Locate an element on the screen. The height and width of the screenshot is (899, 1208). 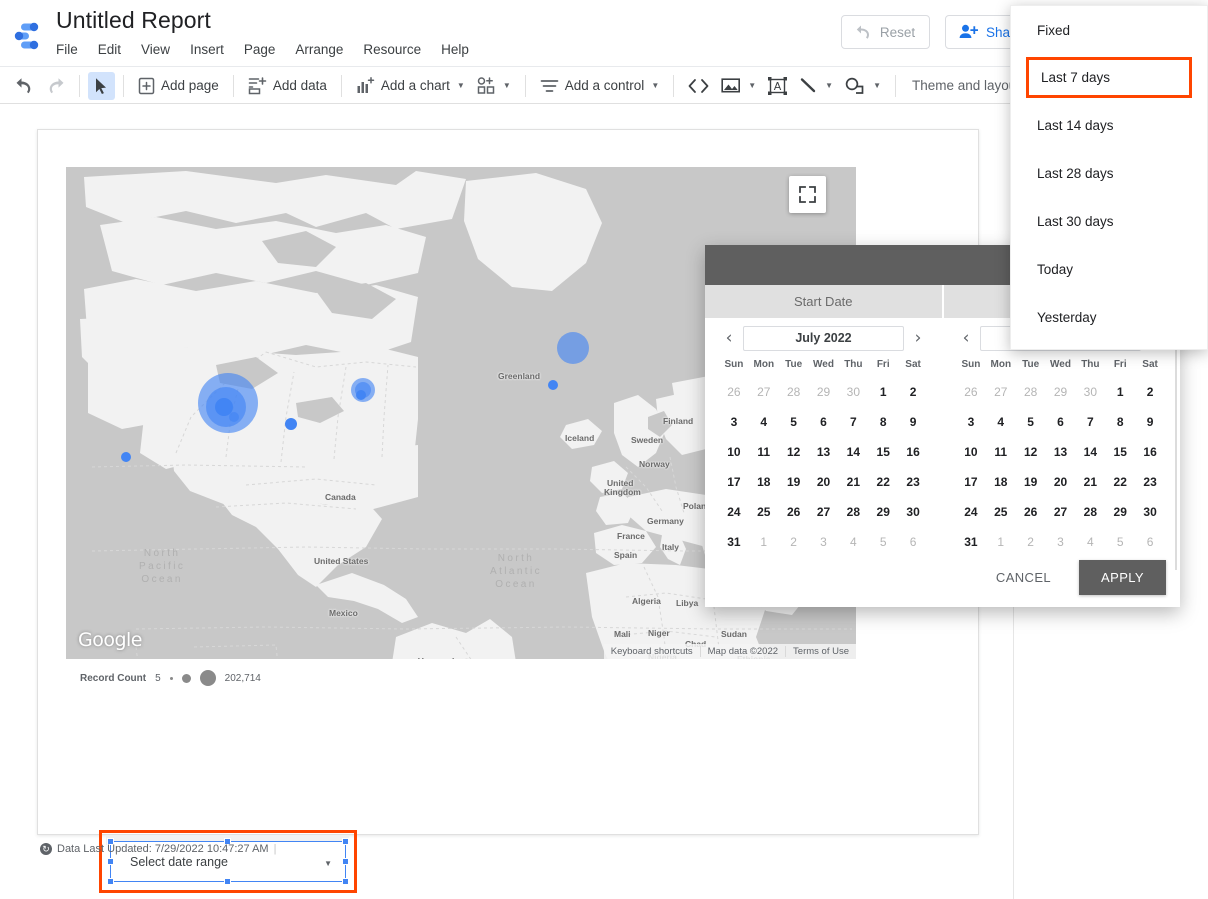
resize-handle-w is located at coordinates (110, 861).